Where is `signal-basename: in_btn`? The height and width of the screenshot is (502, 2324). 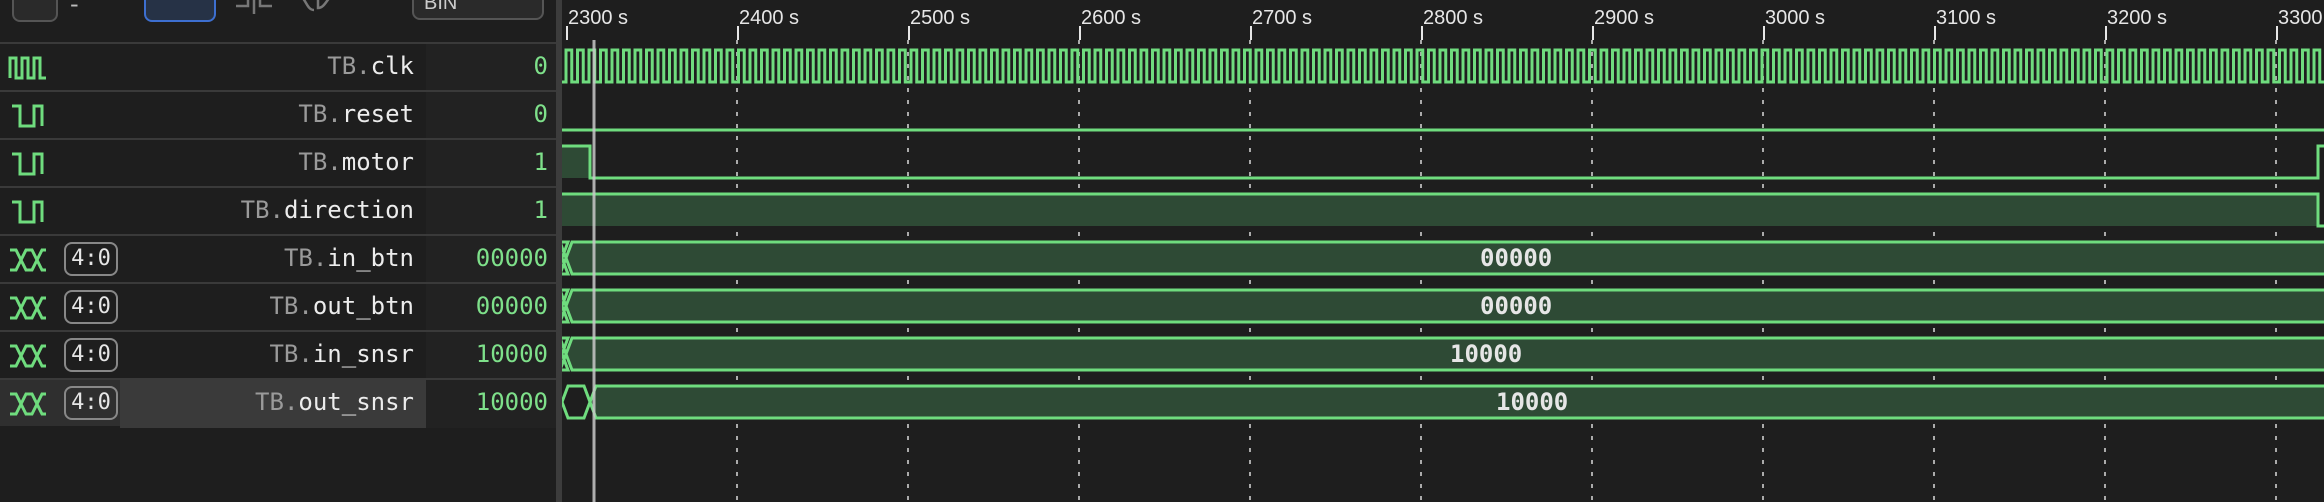
signal-basename: in_btn is located at coordinates (370, 258).